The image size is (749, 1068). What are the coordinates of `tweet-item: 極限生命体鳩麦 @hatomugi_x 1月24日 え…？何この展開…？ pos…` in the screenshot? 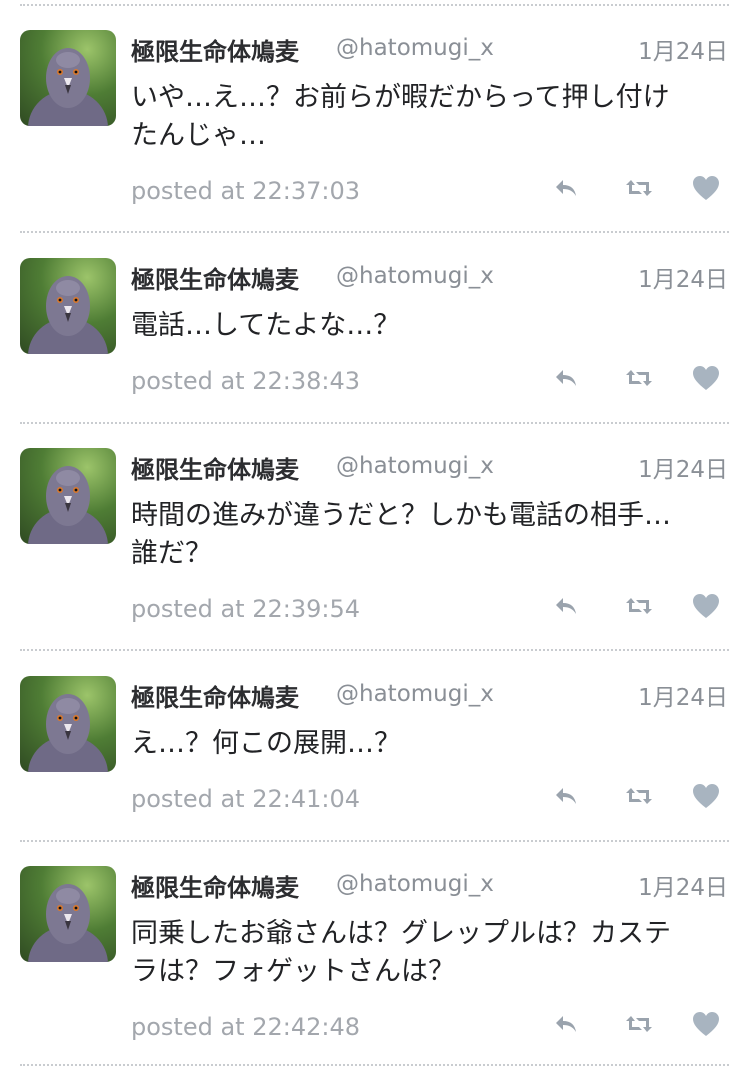 It's located at (374, 756).